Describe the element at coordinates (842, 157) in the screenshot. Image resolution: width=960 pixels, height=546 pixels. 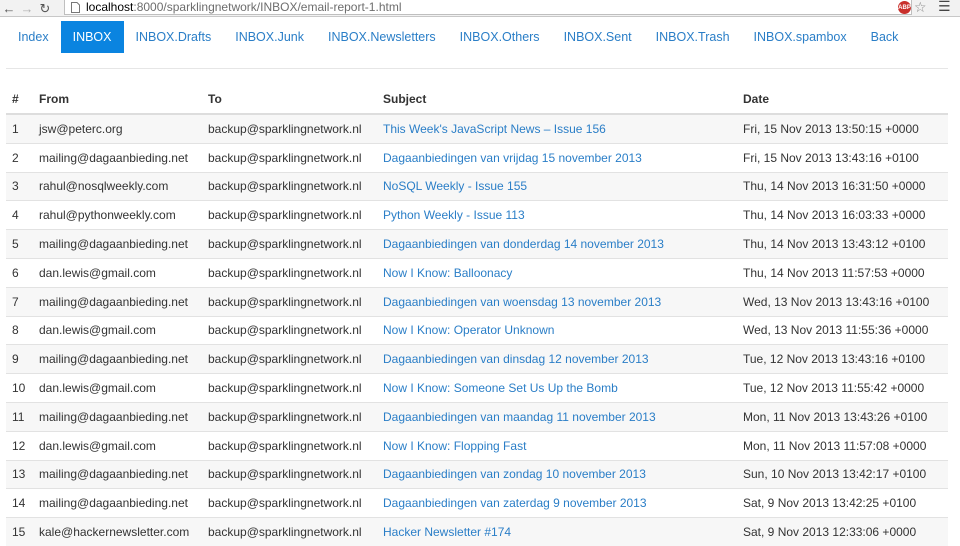
I see `date: Fri, 15 Nov 2013 13:43:16 +0100` at that location.